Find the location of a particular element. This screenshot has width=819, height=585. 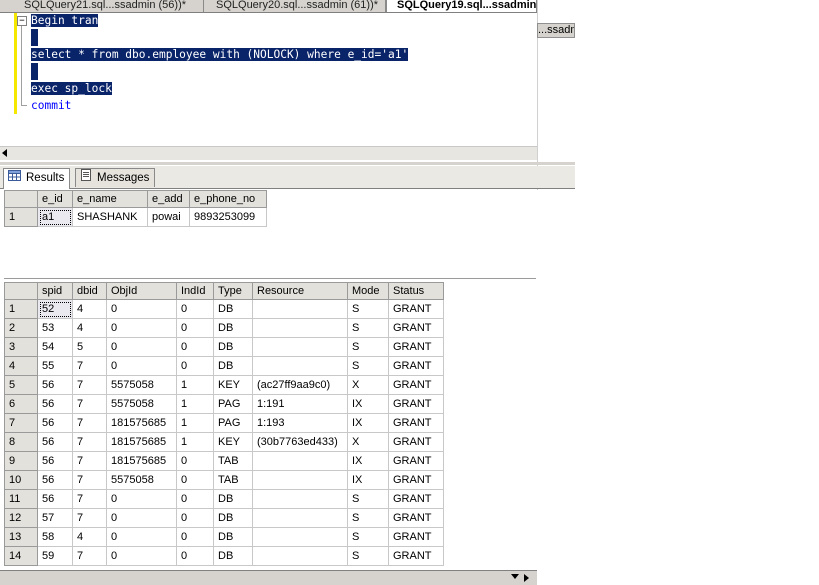

table-cell: KEY is located at coordinates (233, 385).